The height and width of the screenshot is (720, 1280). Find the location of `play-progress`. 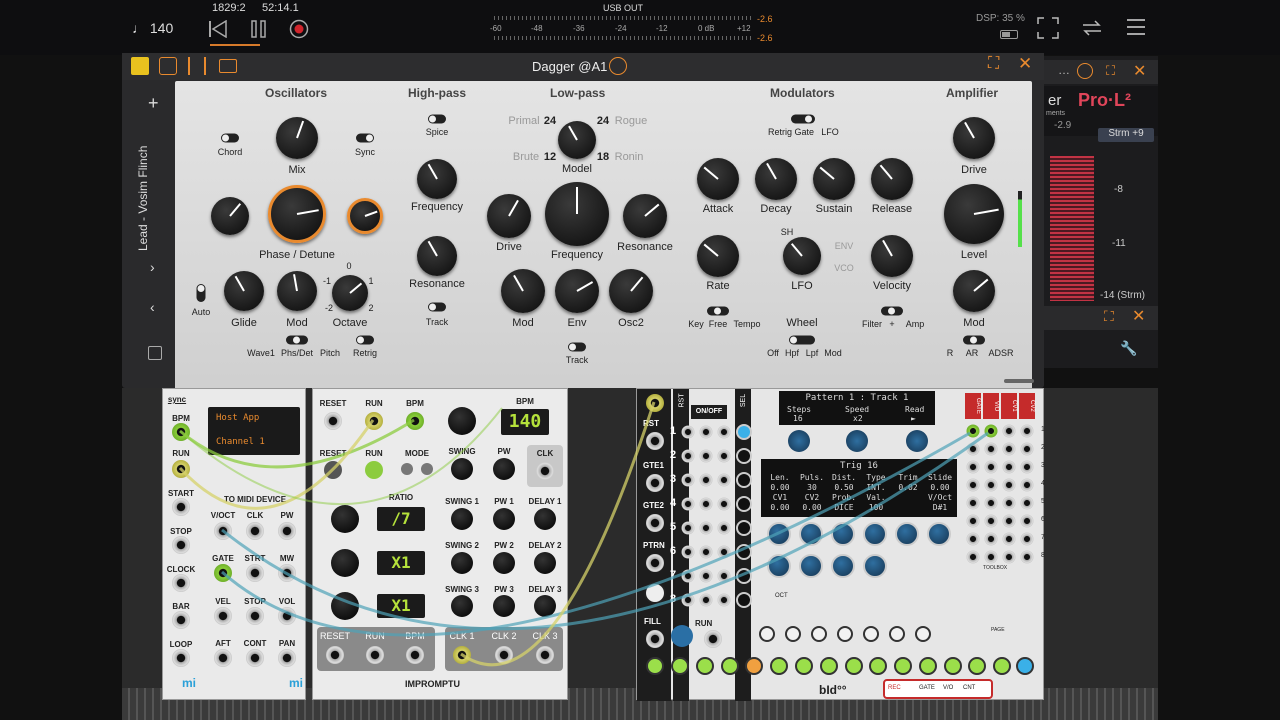

play-progress is located at coordinates (235, 45).